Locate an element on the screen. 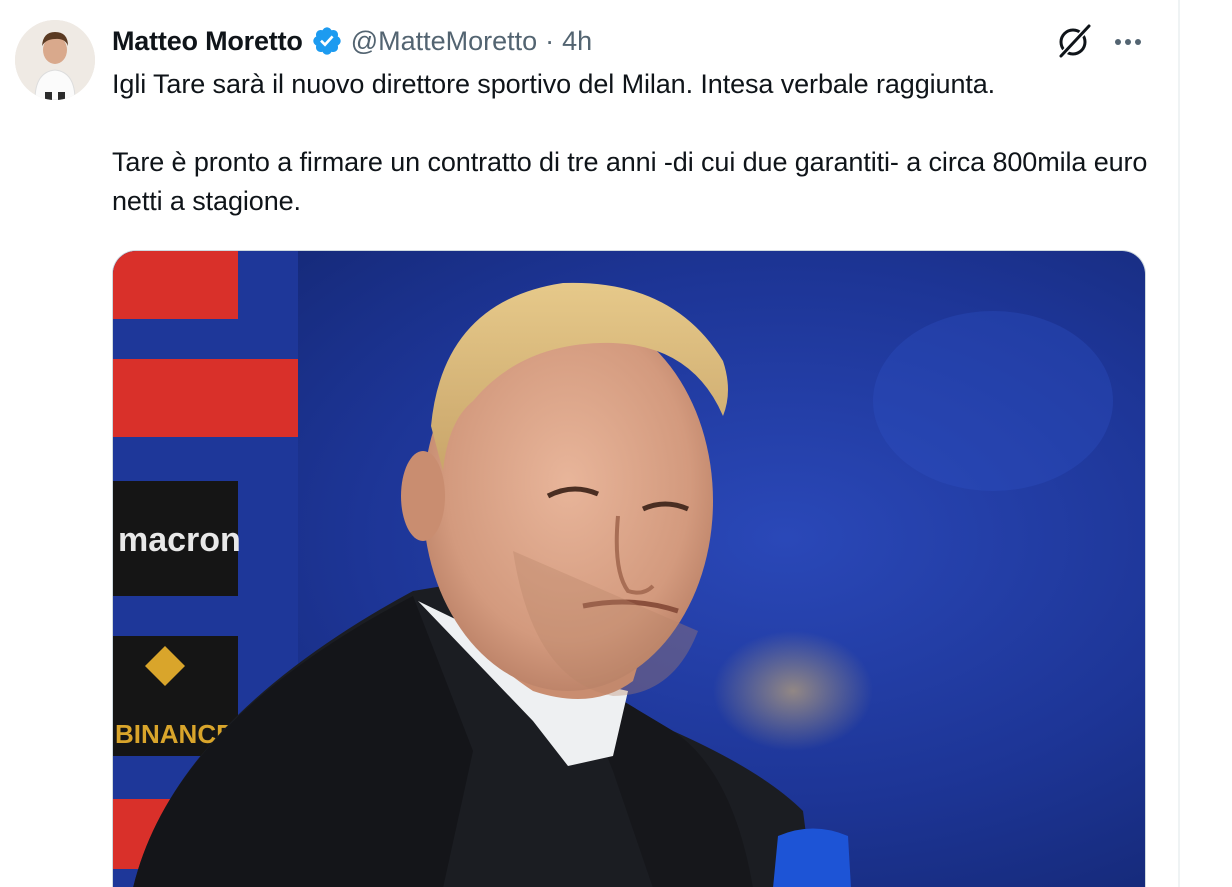 The height and width of the screenshot is (887, 1232). tweet-header: Matteo Moretto @MatteMoretto · 4h is located at coordinates (352, 41).